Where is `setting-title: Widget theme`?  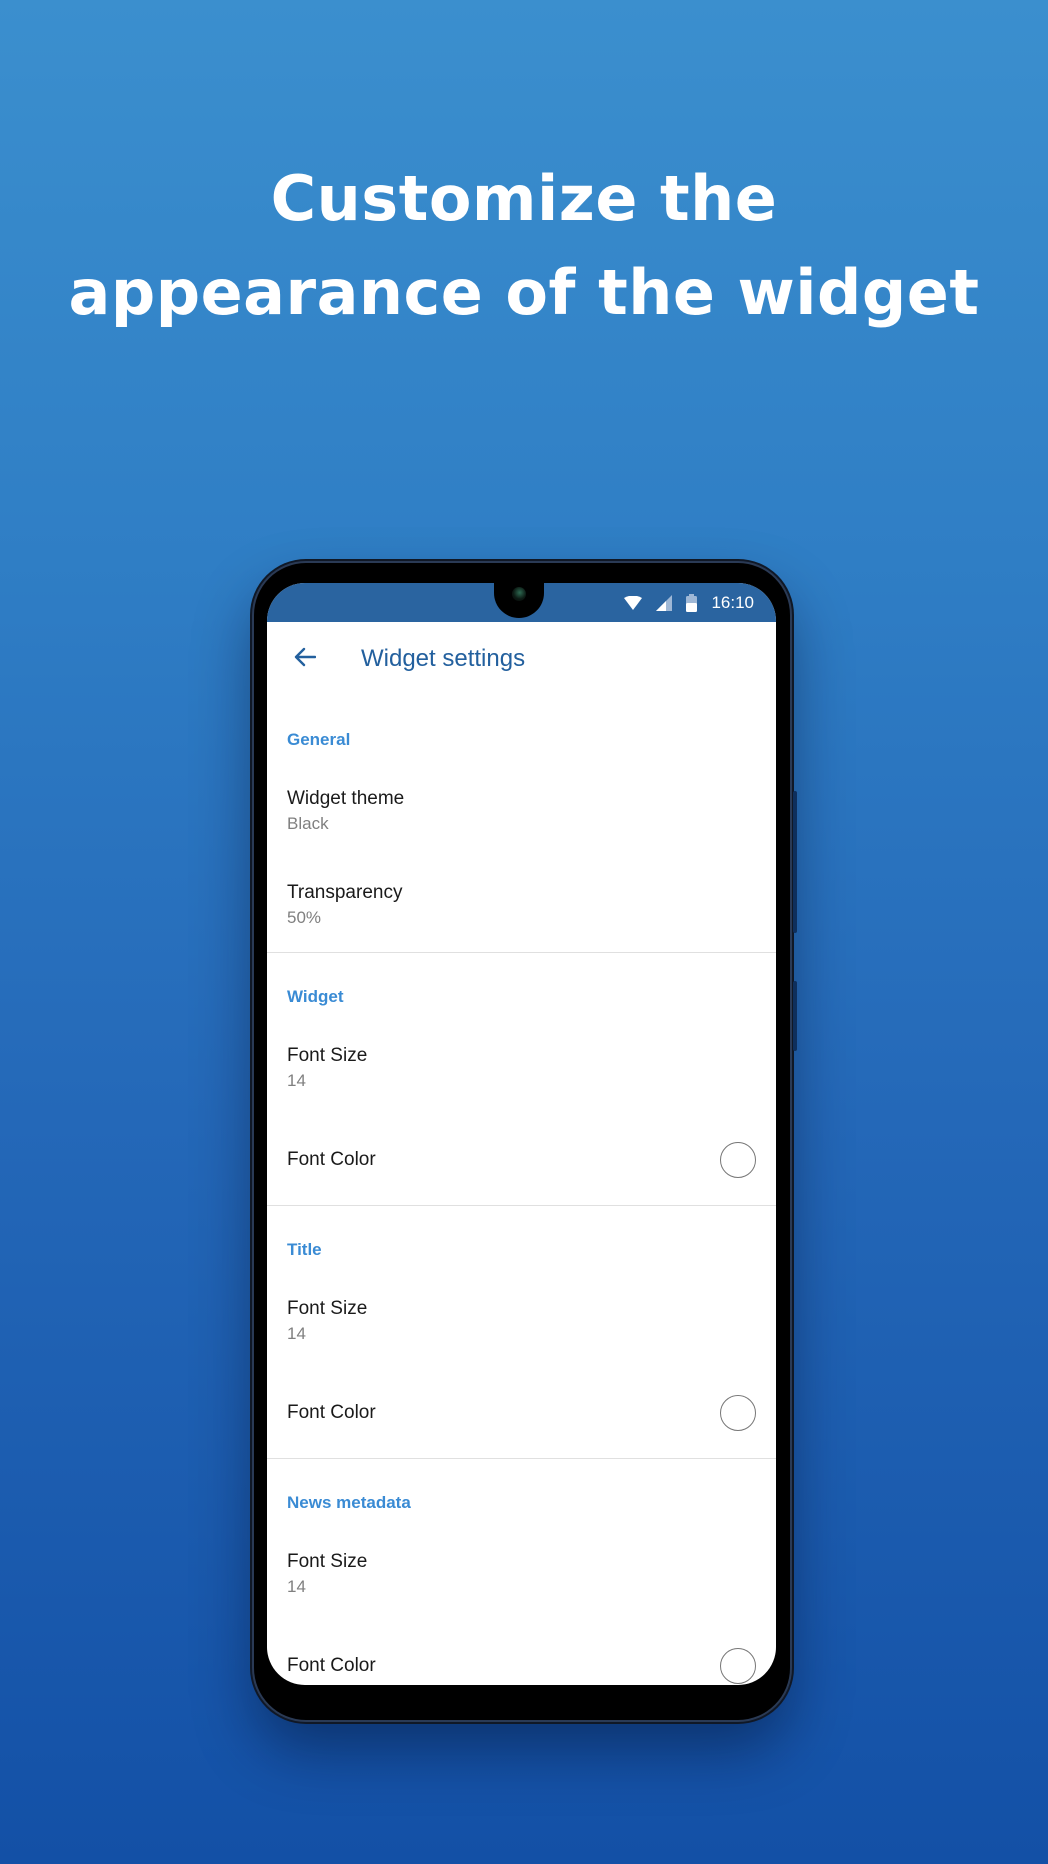 setting-title: Widget theme is located at coordinates (346, 798).